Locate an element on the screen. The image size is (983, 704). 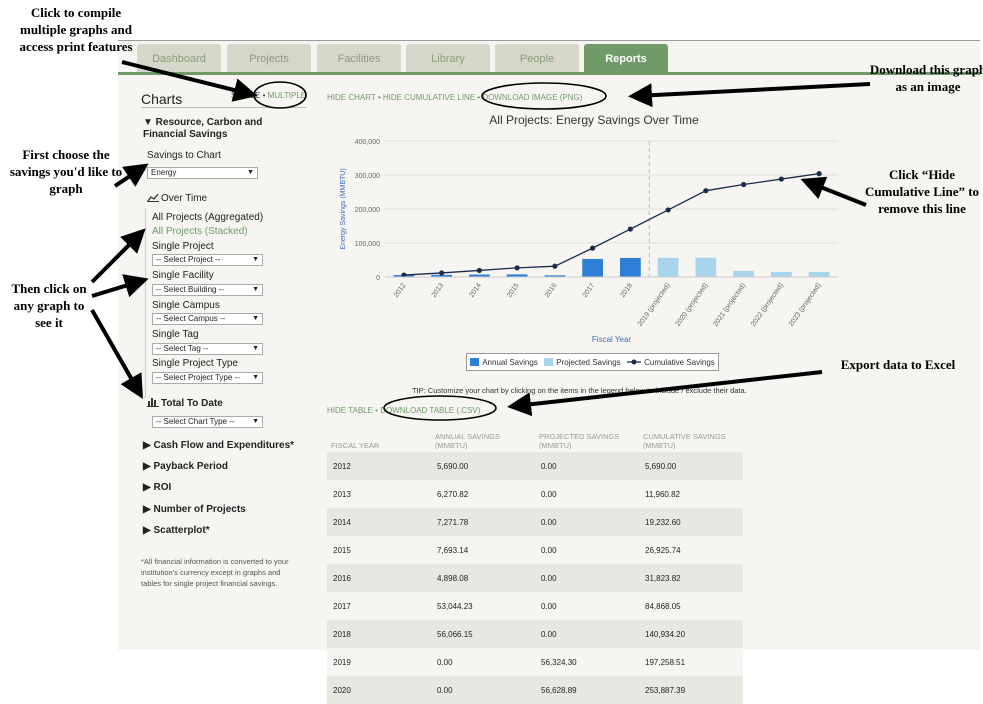
annotation-export: Export data to Excel is located at coordinates (898, 364).